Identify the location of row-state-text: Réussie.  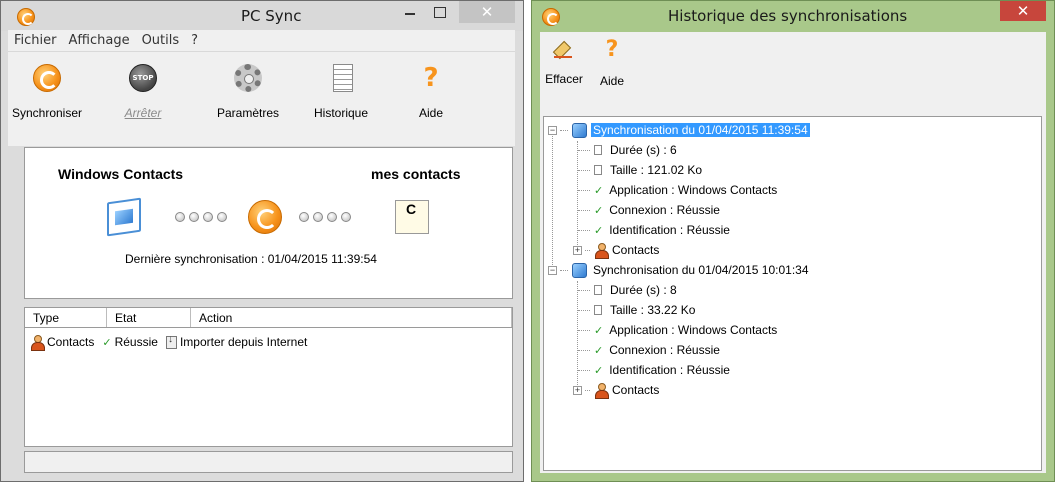
(136, 342).